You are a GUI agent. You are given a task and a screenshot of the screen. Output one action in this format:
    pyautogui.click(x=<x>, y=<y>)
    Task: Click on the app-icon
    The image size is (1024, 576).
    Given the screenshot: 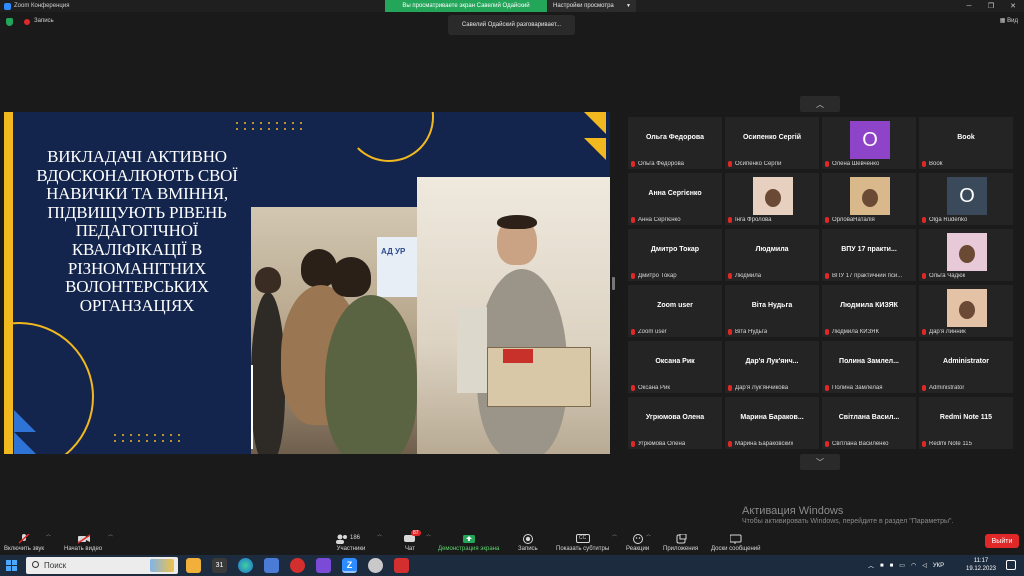 What is the action you would take?
    pyautogui.click(x=375, y=565)
    